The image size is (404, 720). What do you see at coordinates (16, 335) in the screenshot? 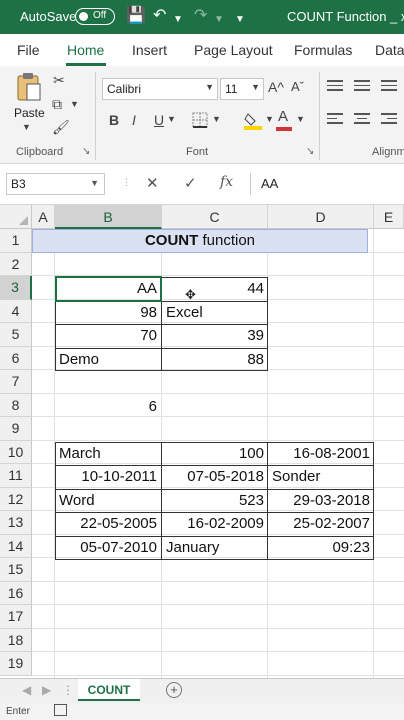
I see `row-header-5: 5` at bounding box center [16, 335].